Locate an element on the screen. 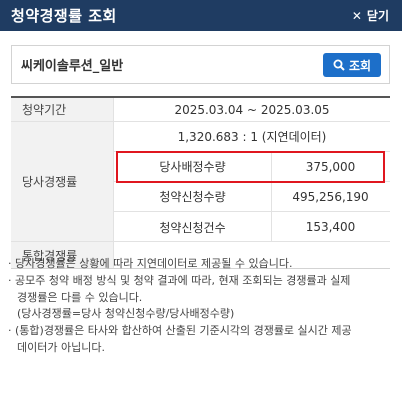 This screenshot has width=402, height=403. note-line: · 당사경쟁률은 상황에 따라 지연데이터로 제공될 수 있습니다. is located at coordinates (150, 263).